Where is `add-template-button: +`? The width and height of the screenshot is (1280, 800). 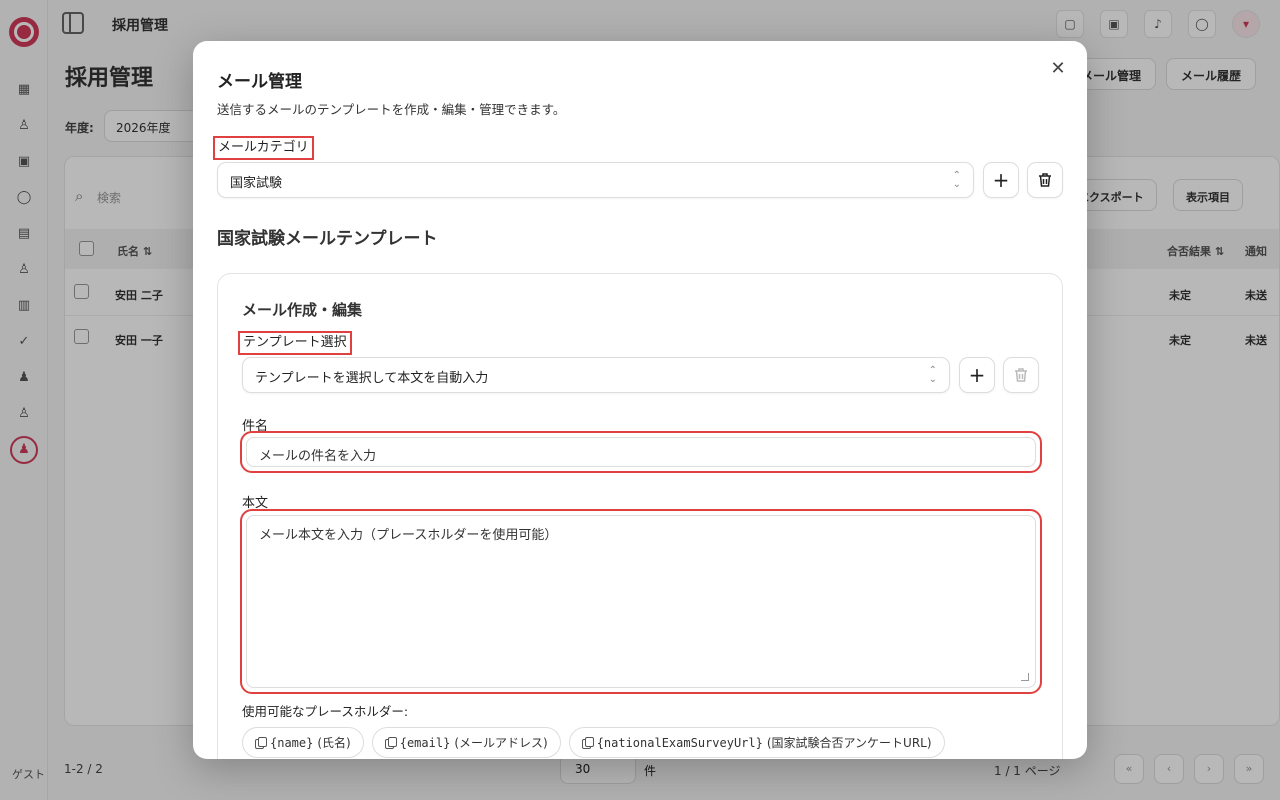
add-template-button: + is located at coordinates (977, 375).